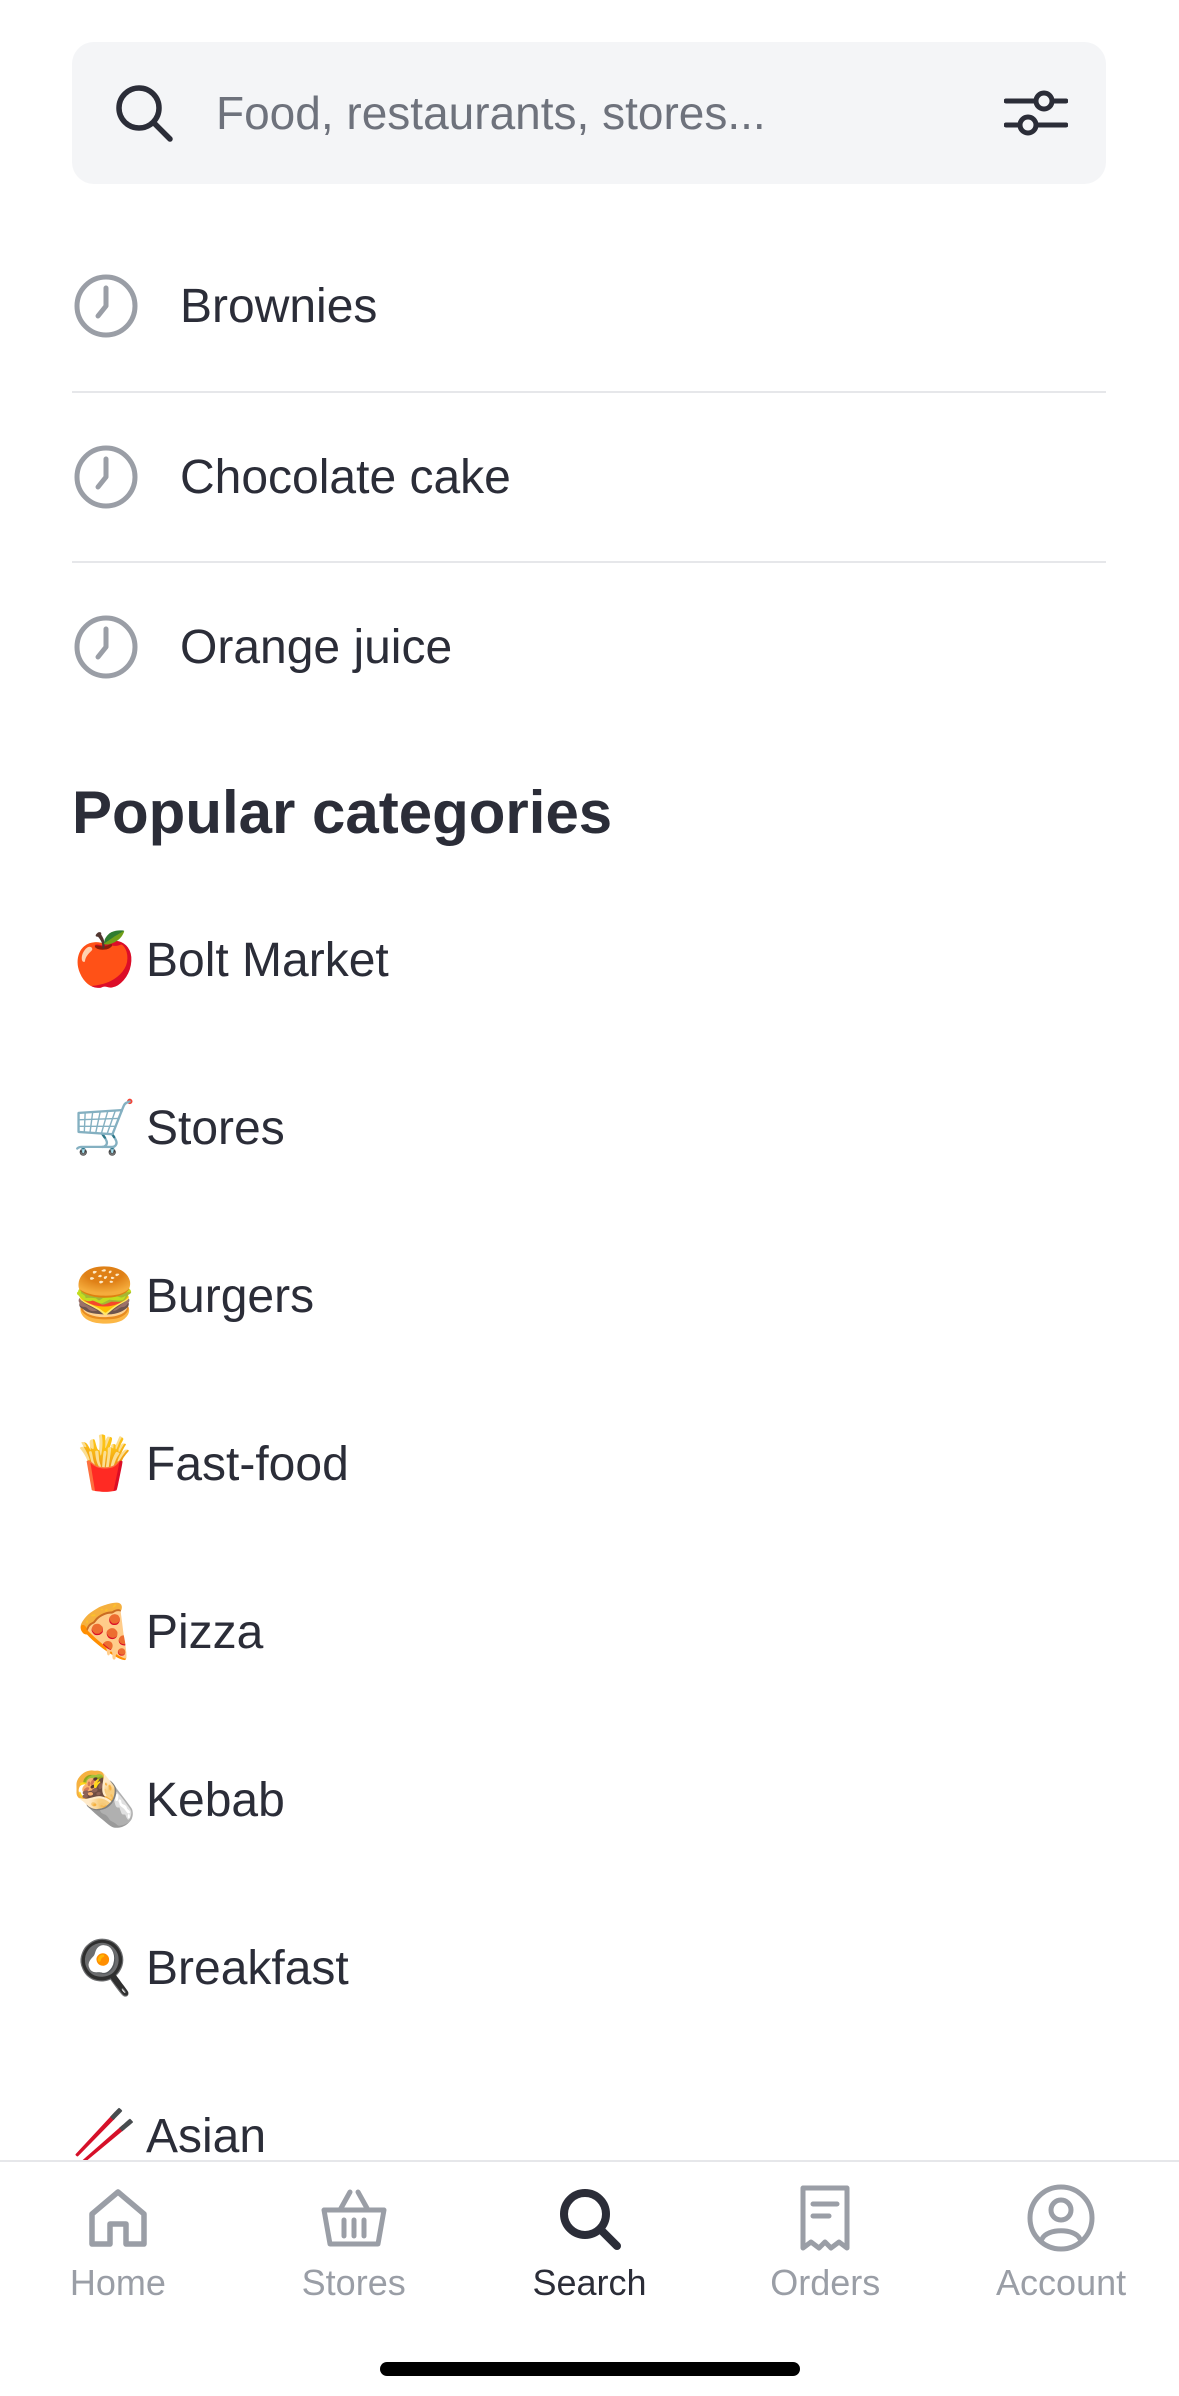 The height and width of the screenshot is (2396, 1179). Describe the element at coordinates (118, 2257) in the screenshot. I see `tab-home: Home` at that location.